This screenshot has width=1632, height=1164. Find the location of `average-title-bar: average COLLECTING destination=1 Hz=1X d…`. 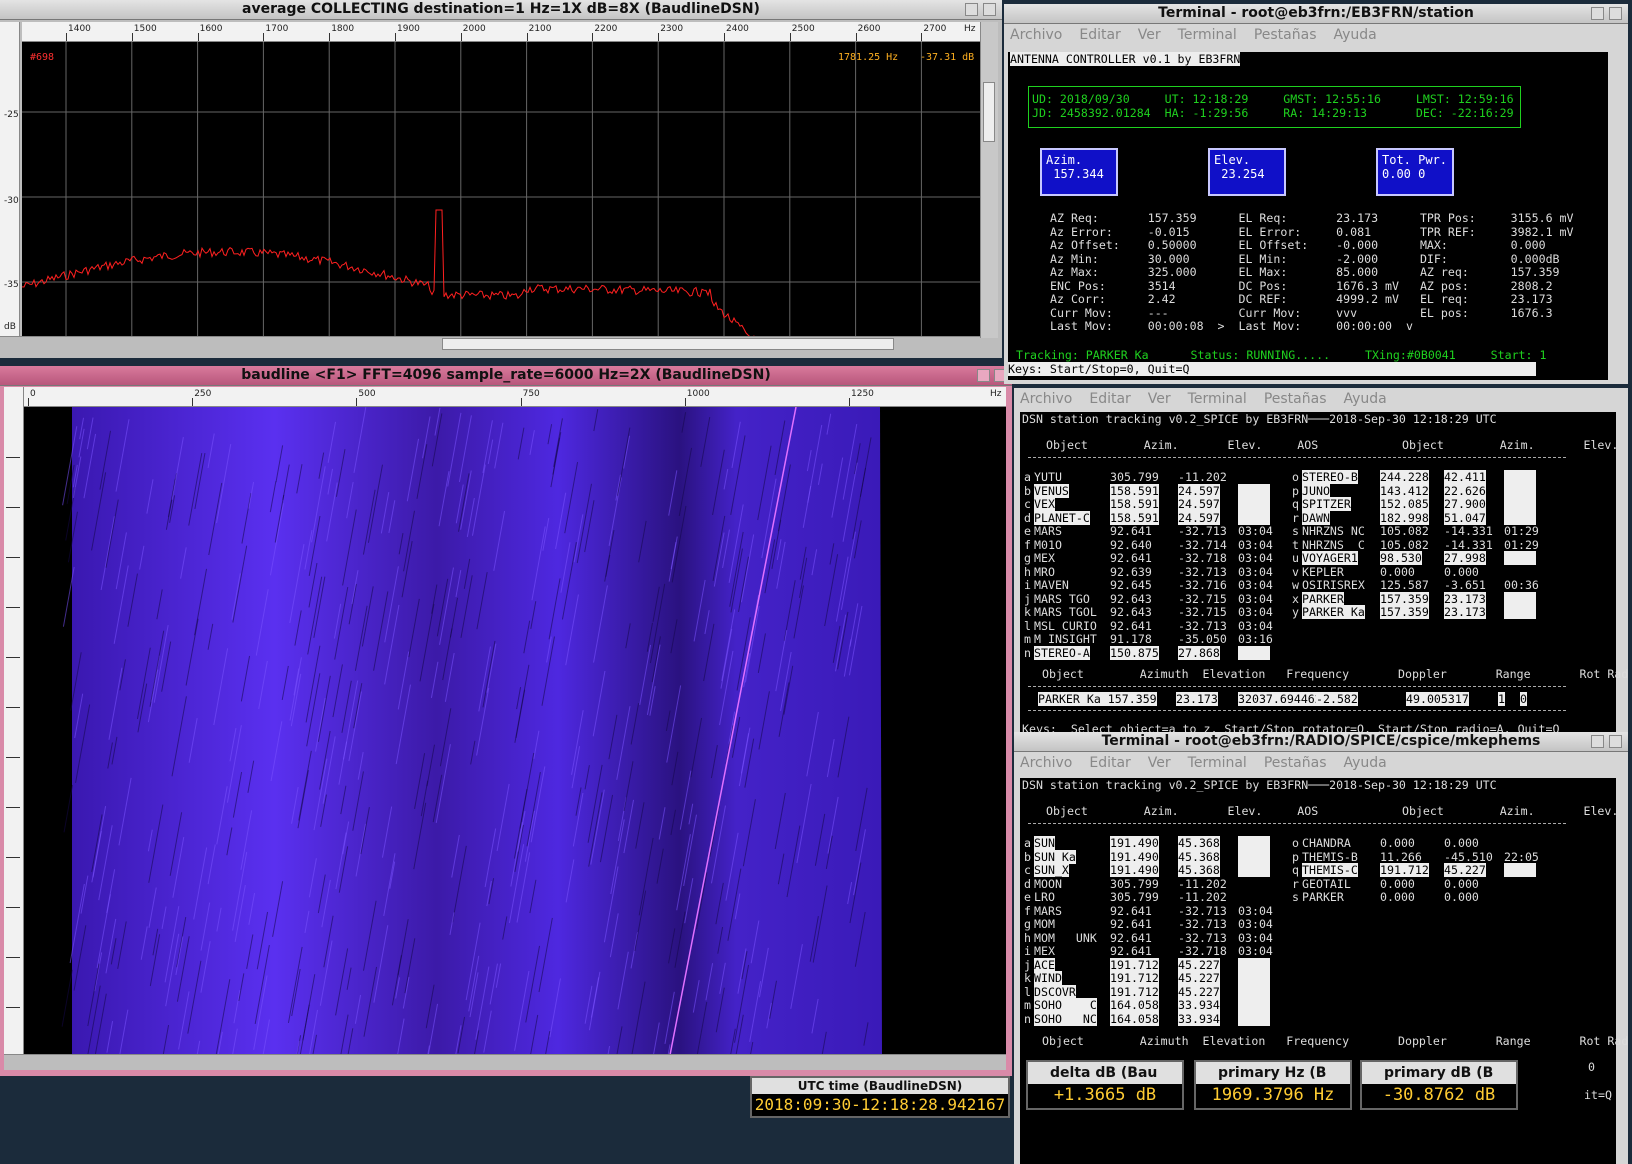

average-title-bar: average COLLECTING destination=1 Hz=1X d… is located at coordinates (501, 10).